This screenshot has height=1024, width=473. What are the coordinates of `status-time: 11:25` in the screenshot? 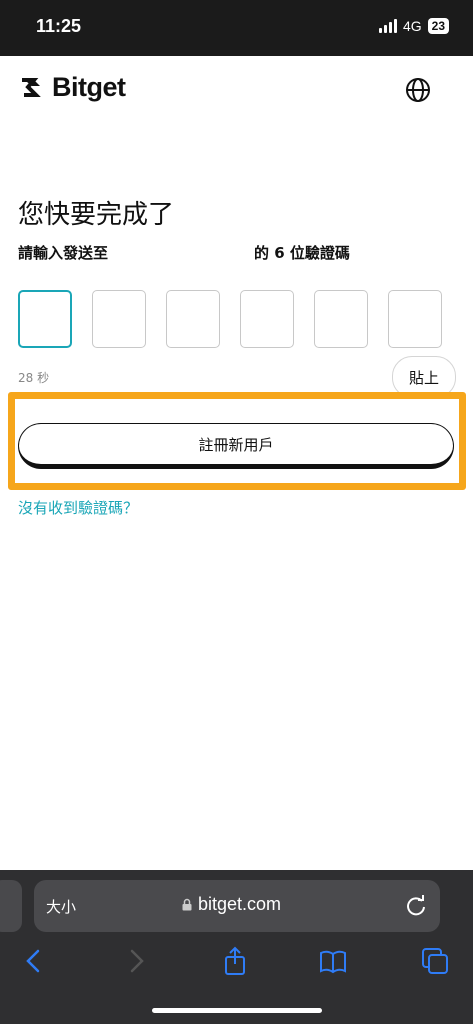 It's located at (59, 26).